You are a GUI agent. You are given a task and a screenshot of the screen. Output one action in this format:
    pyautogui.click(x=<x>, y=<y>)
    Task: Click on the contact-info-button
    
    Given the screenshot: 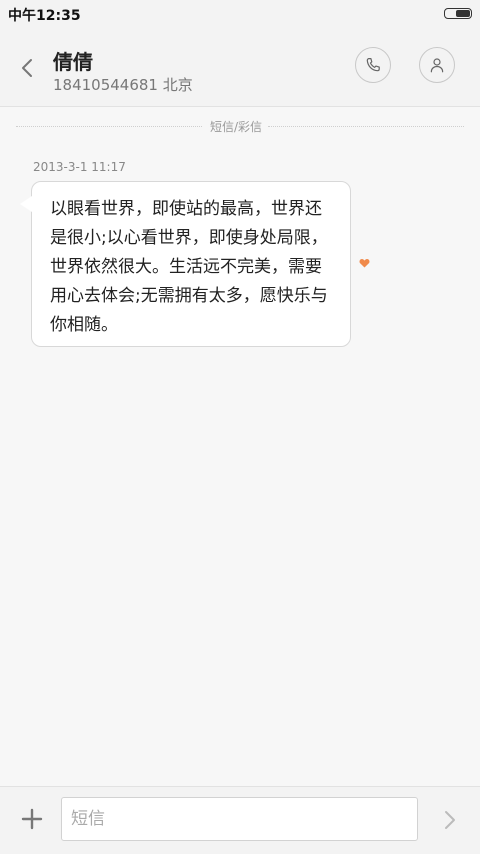 What is the action you would take?
    pyautogui.click(x=437, y=65)
    